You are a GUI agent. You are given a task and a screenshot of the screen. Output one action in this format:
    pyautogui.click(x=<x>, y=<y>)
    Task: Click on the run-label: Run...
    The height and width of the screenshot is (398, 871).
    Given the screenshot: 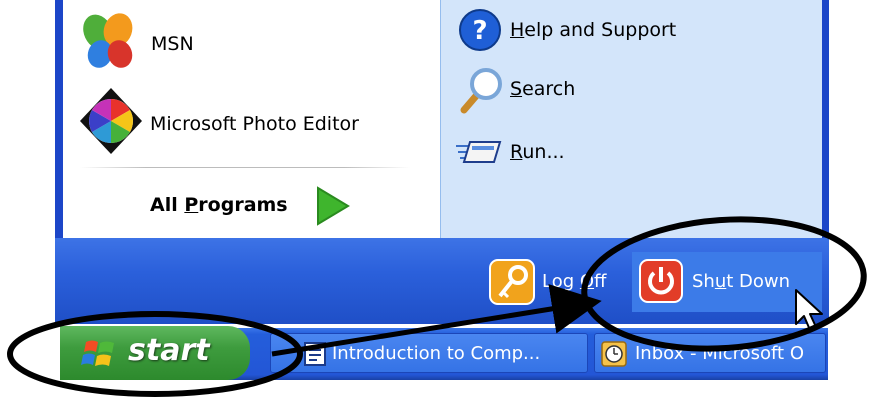 What is the action you would take?
    pyautogui.click(x=537, y=152)
    